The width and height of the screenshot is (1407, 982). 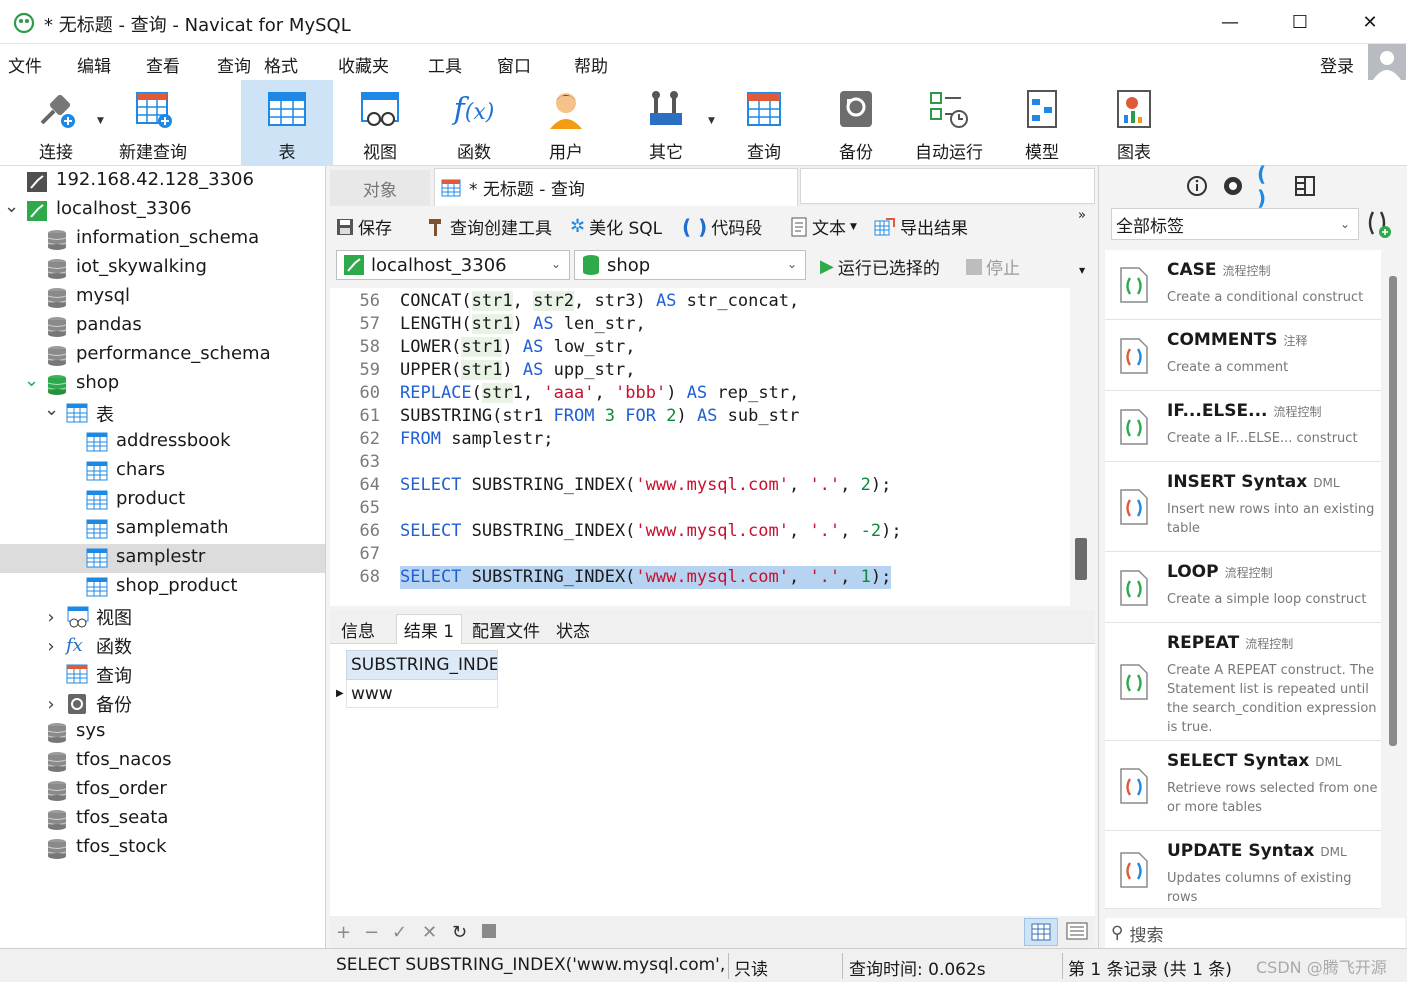 I want to click on code-line: 63, so click(x=700, y=462).